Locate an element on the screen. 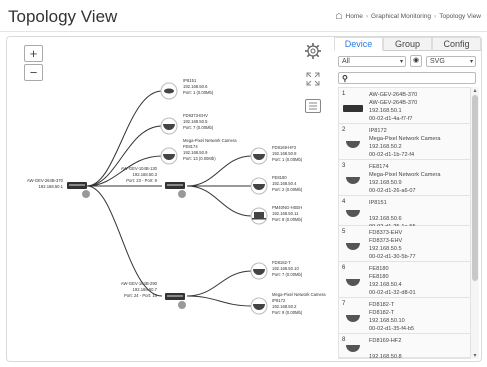  device-search-input: ⚲ is located at coordinates (407, 78).